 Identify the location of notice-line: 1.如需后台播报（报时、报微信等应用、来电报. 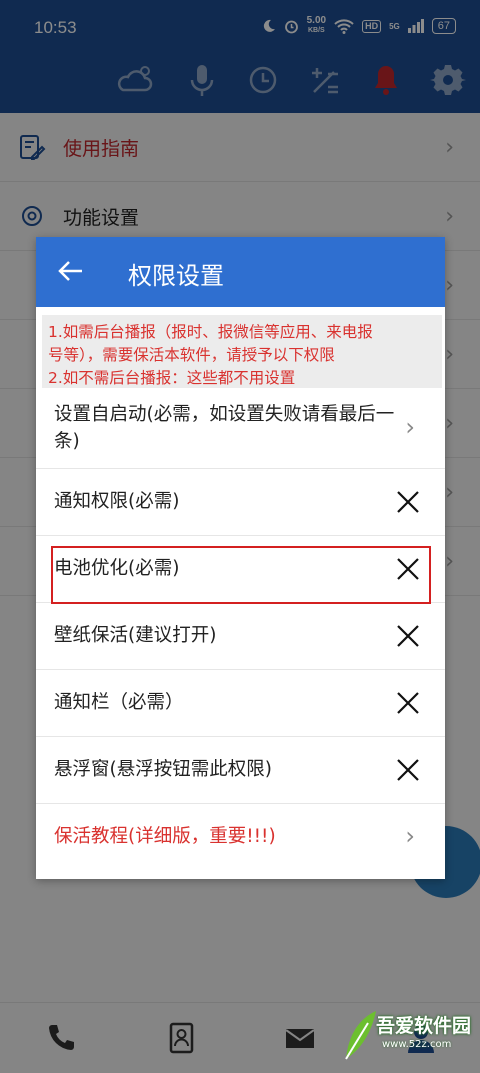
(210, 332).